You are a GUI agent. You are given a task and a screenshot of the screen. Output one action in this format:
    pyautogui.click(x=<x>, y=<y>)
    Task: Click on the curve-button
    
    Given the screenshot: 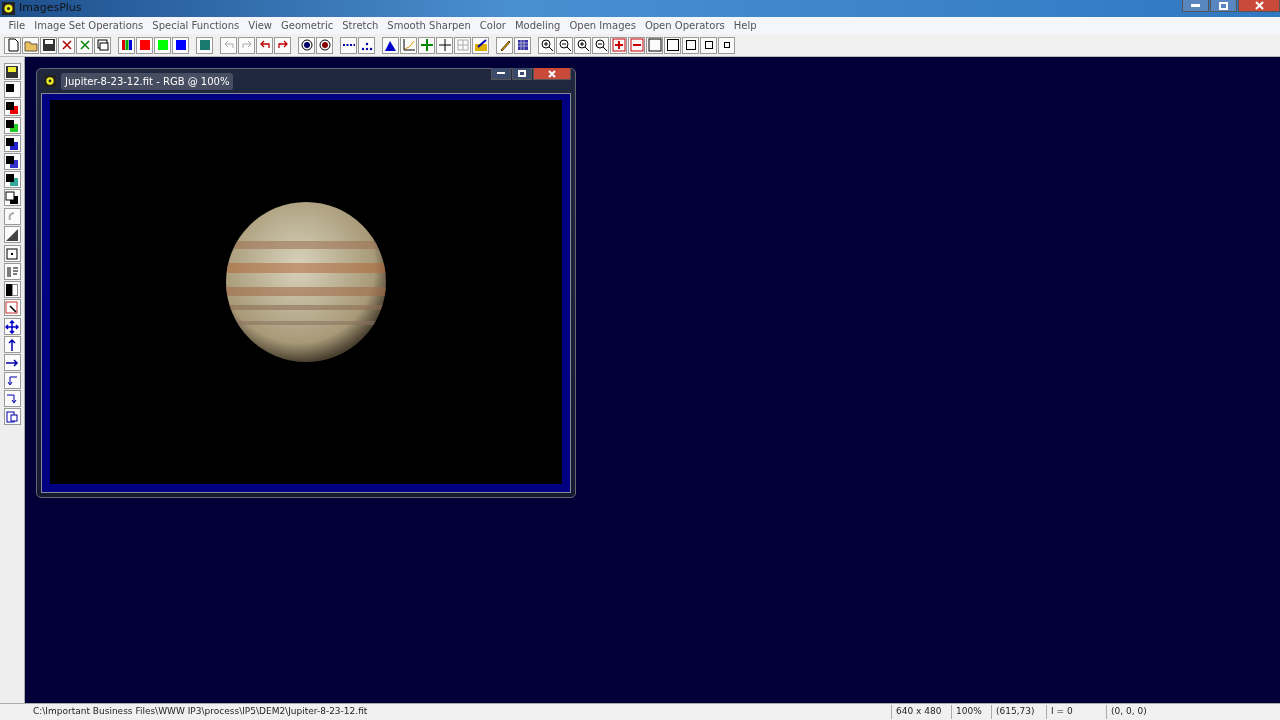 What is the action you would take?
    pyautogui.click(x=408, y=45)
    